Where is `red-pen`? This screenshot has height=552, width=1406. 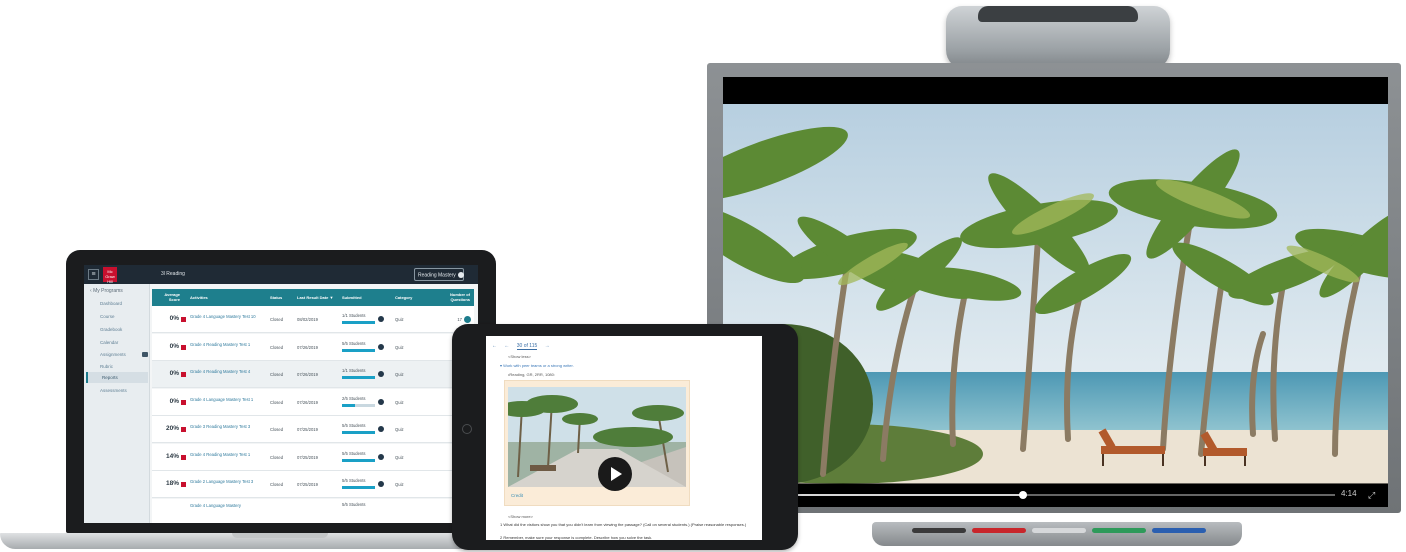
red-pen is located at coordinates (999, 530).